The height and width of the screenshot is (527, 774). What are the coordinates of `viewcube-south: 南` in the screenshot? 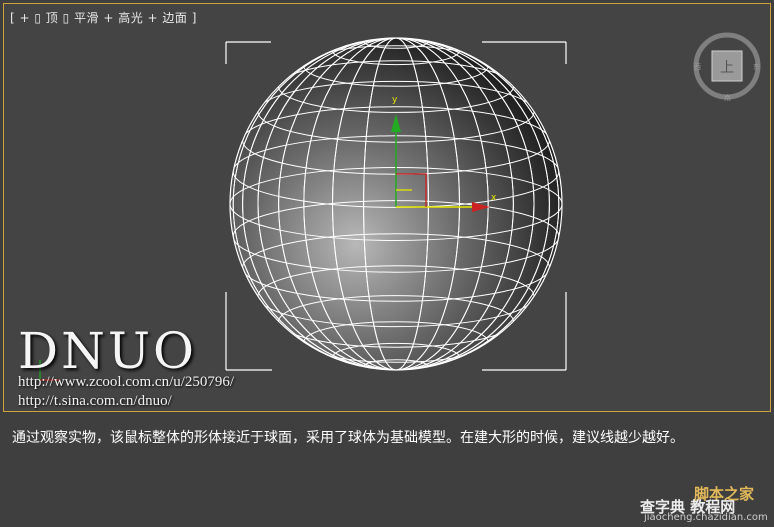 It's located at (727, 97).